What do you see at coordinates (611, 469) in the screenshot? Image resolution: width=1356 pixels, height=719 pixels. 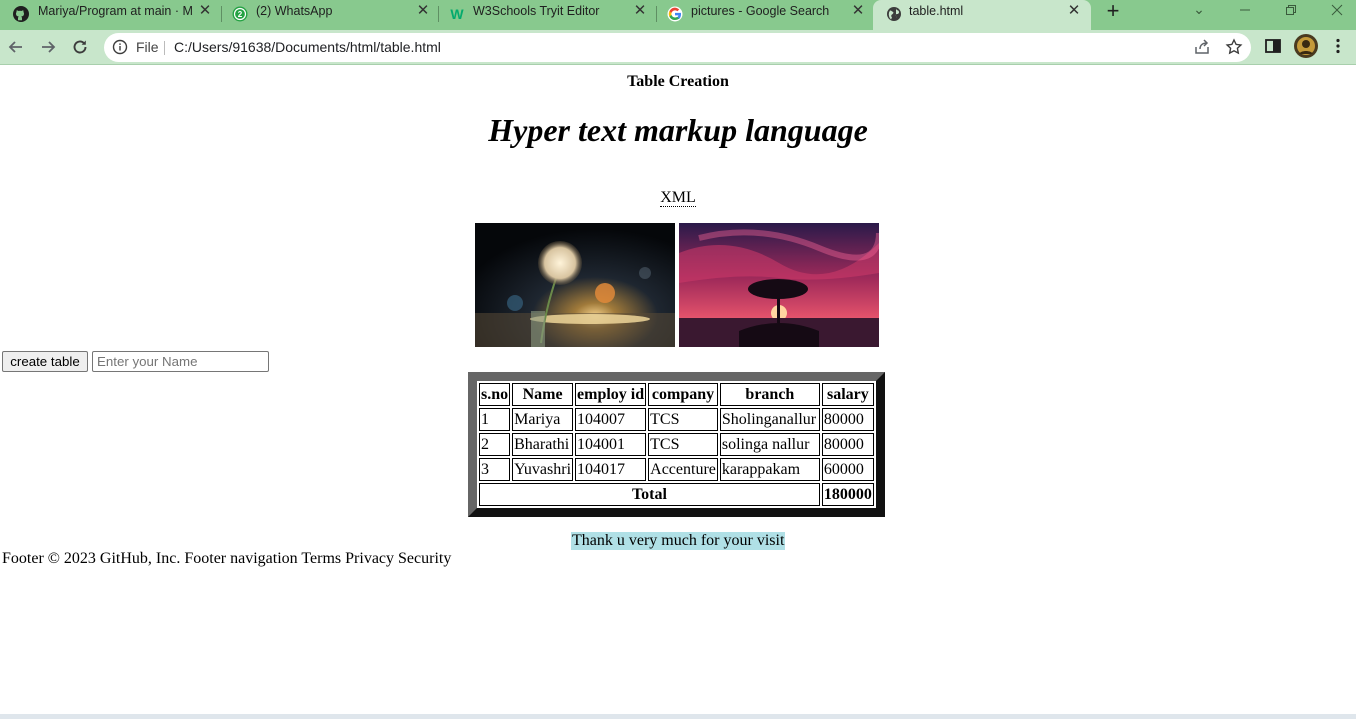 I see `table-cell: 104017` at bounding box center [611, 469].